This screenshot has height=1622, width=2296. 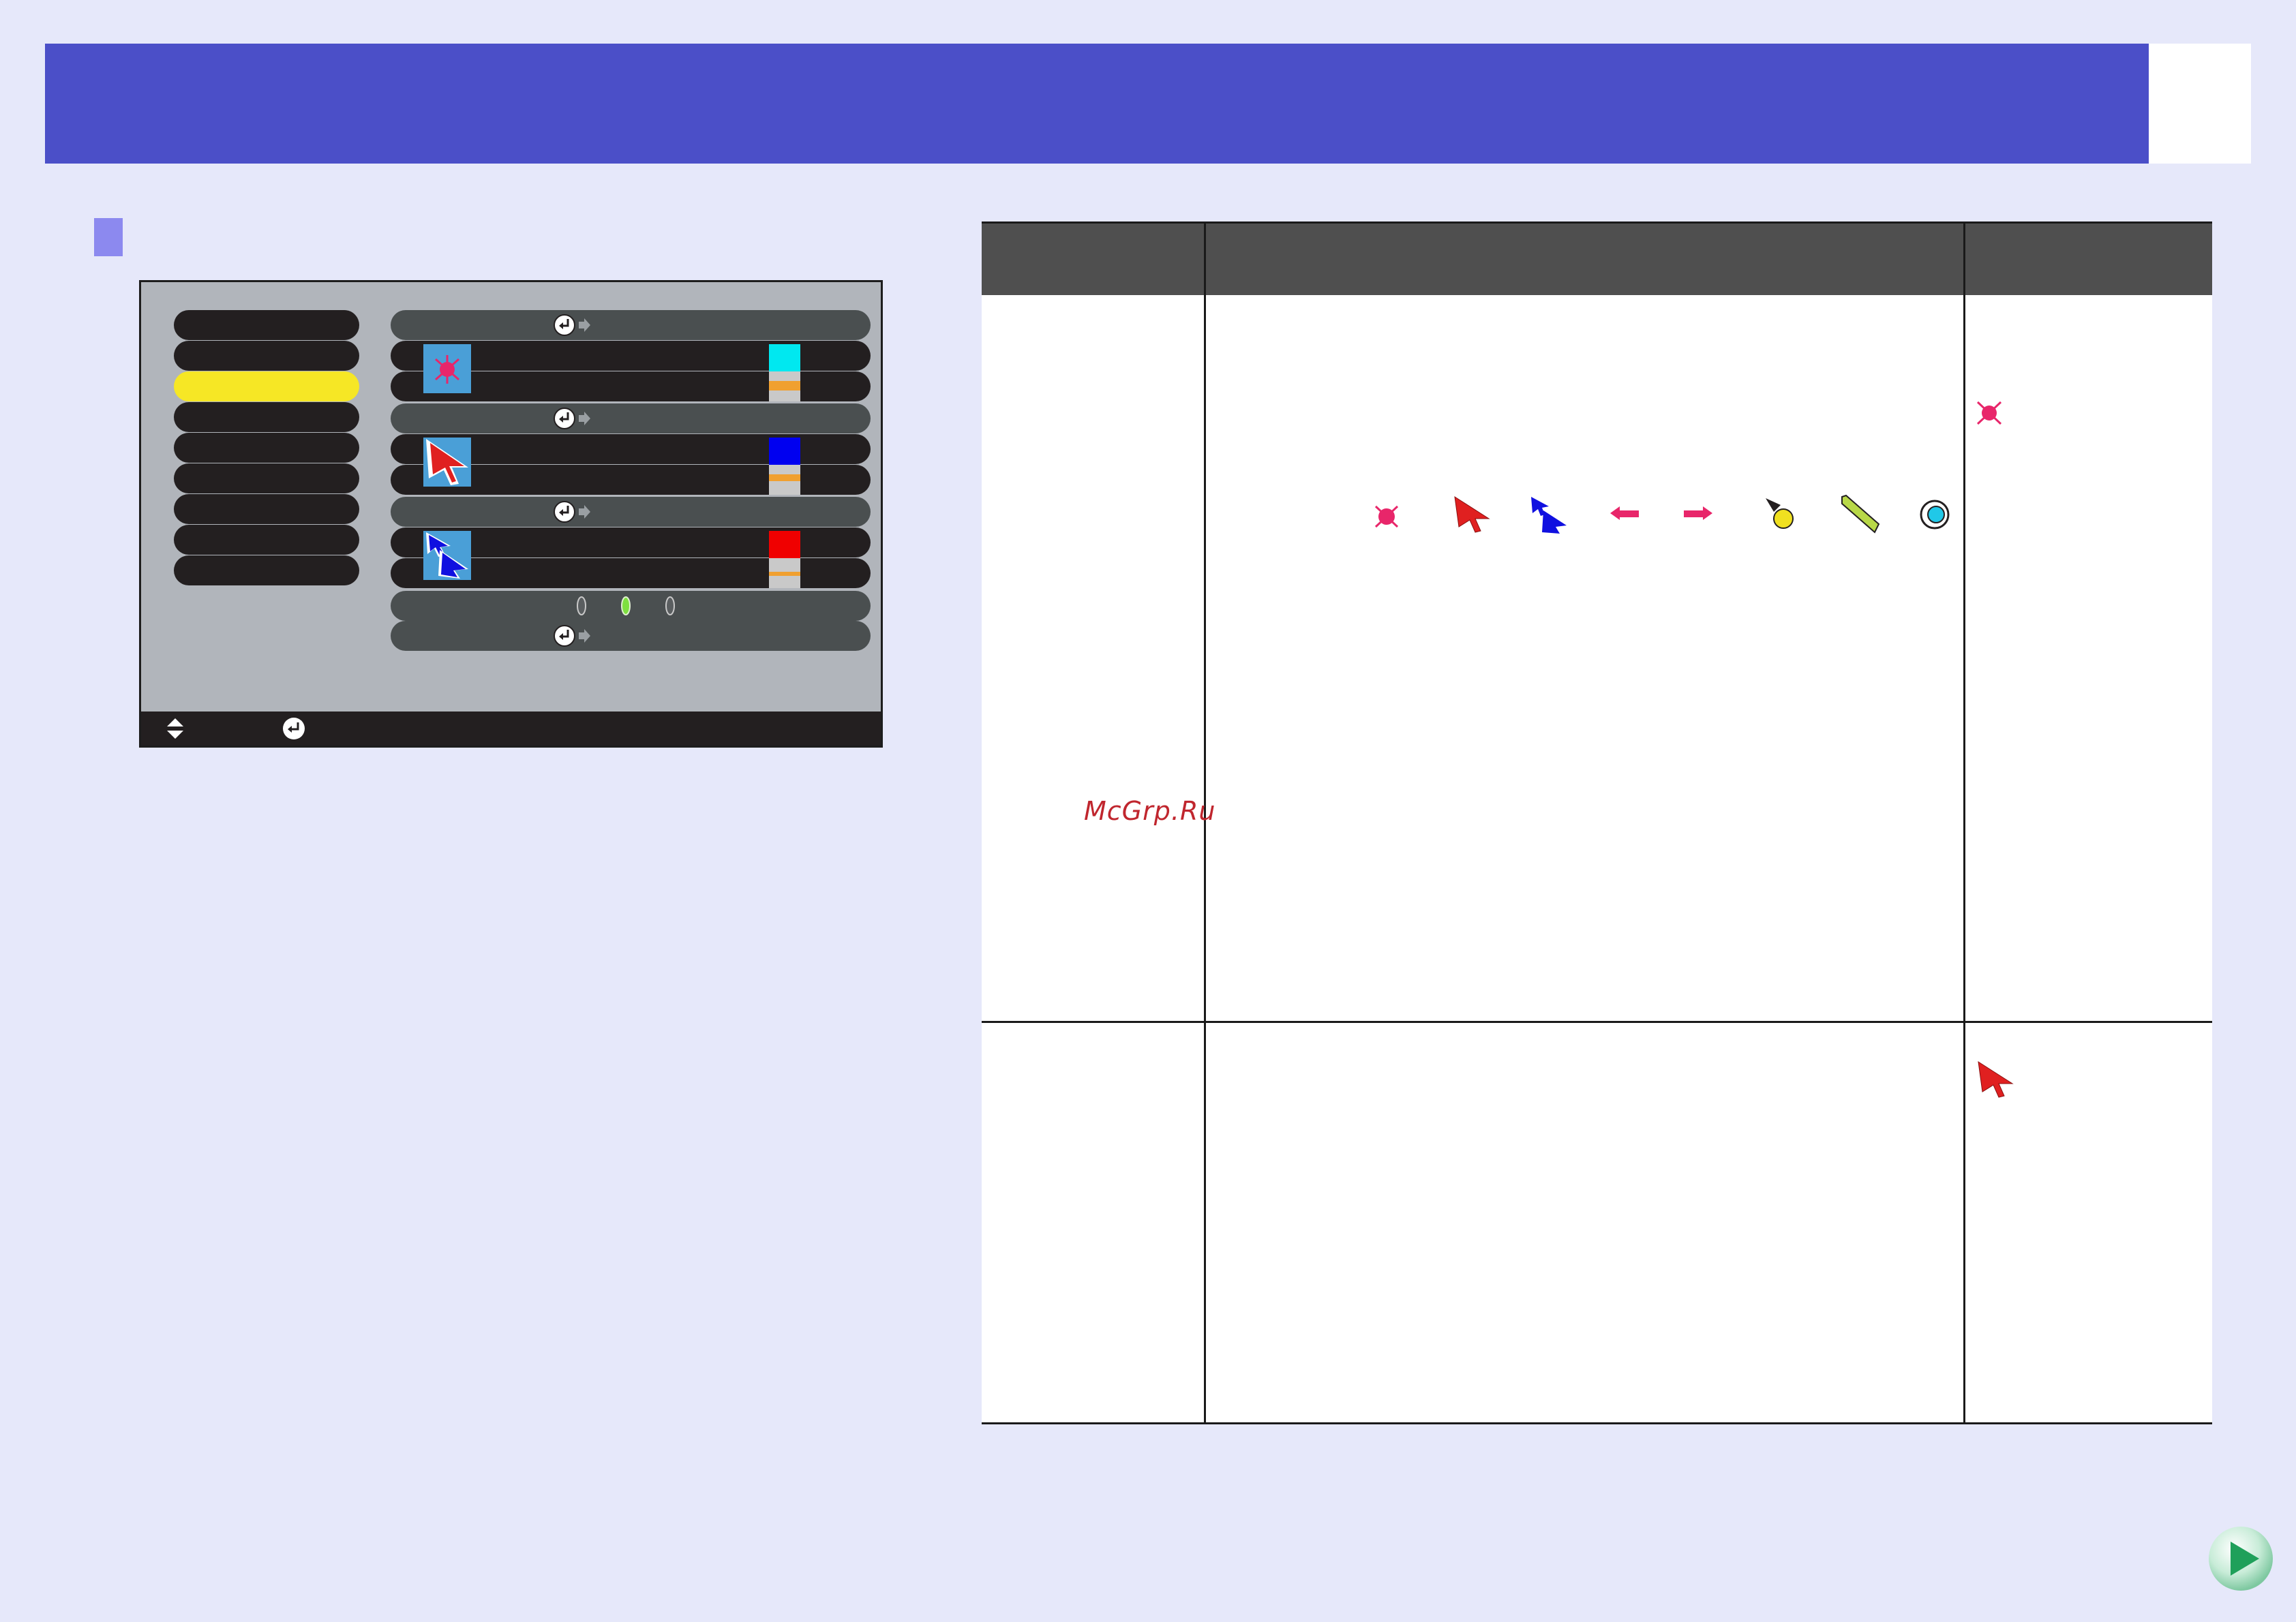 What do you see at coordinates (1989, 413) in the screenshot?
I see `default-star-pointer-icon` at bounding box center [1989, 413].